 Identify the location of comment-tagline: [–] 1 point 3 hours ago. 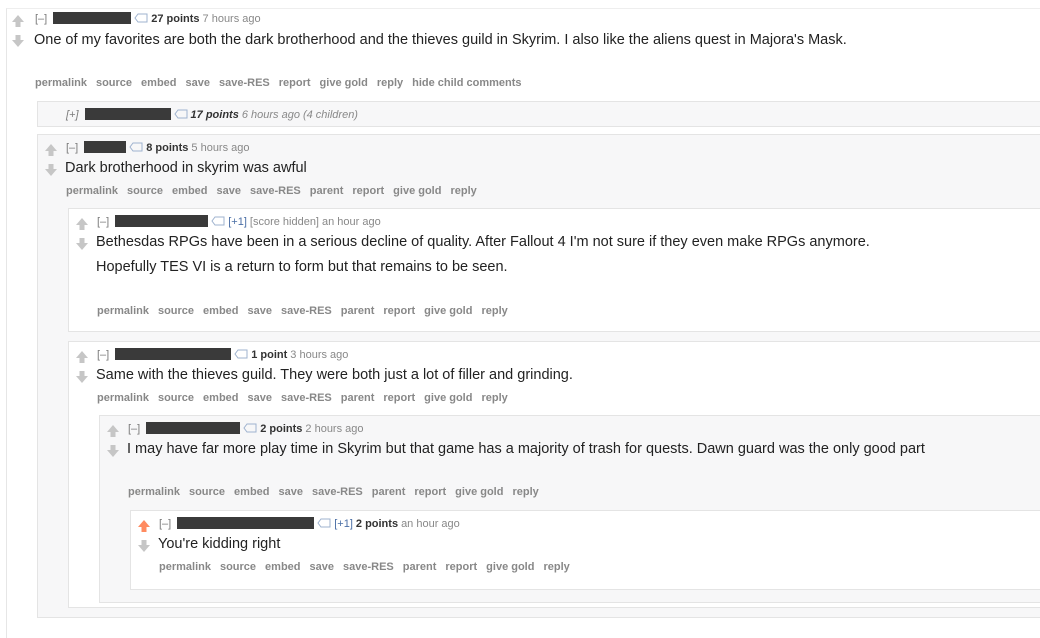
(222, 355).